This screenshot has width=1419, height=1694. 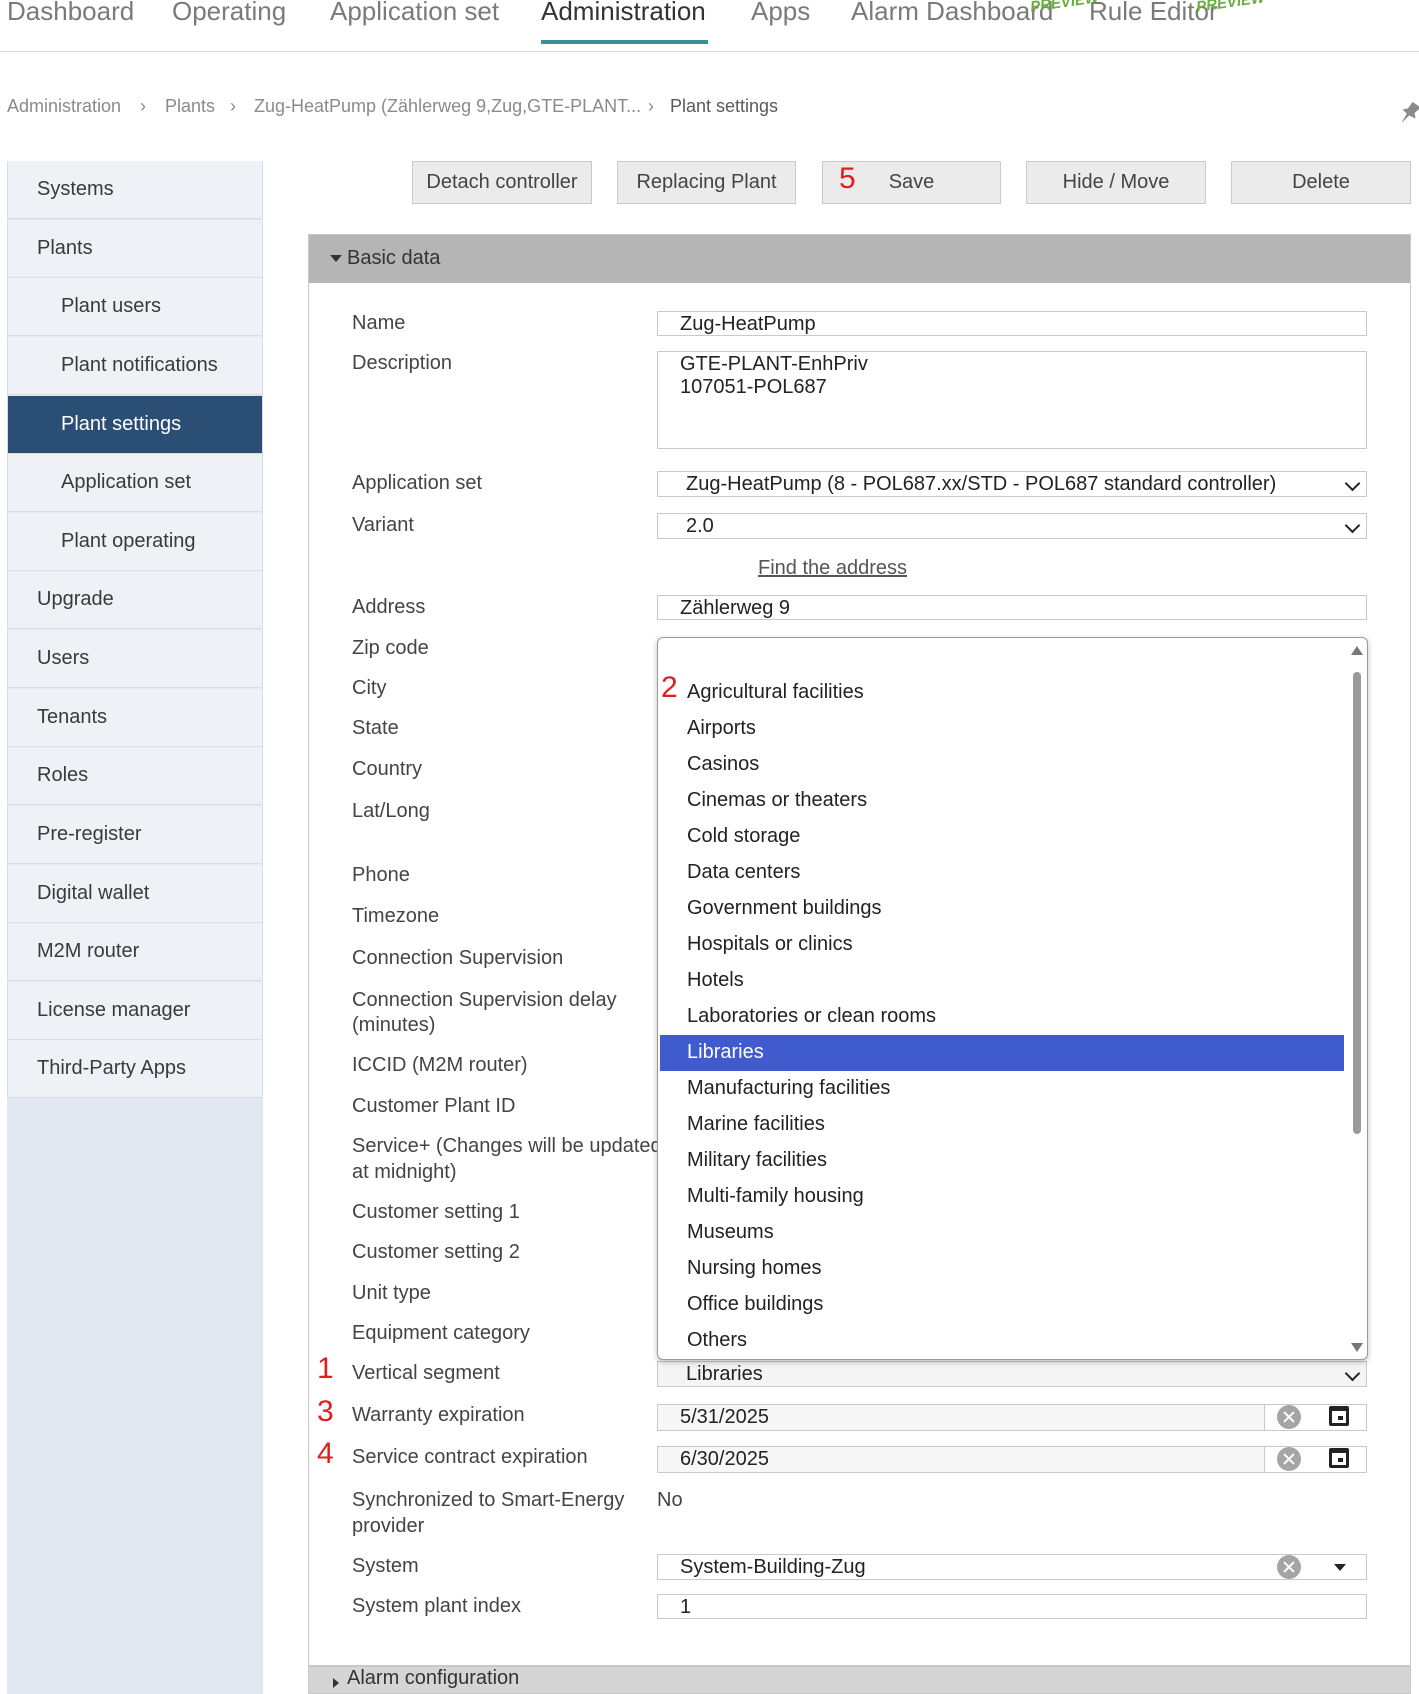 What do you see at coordinates (369, 688) in the screenshot?
I see `label-city: City` at bounding box center [369, 688].